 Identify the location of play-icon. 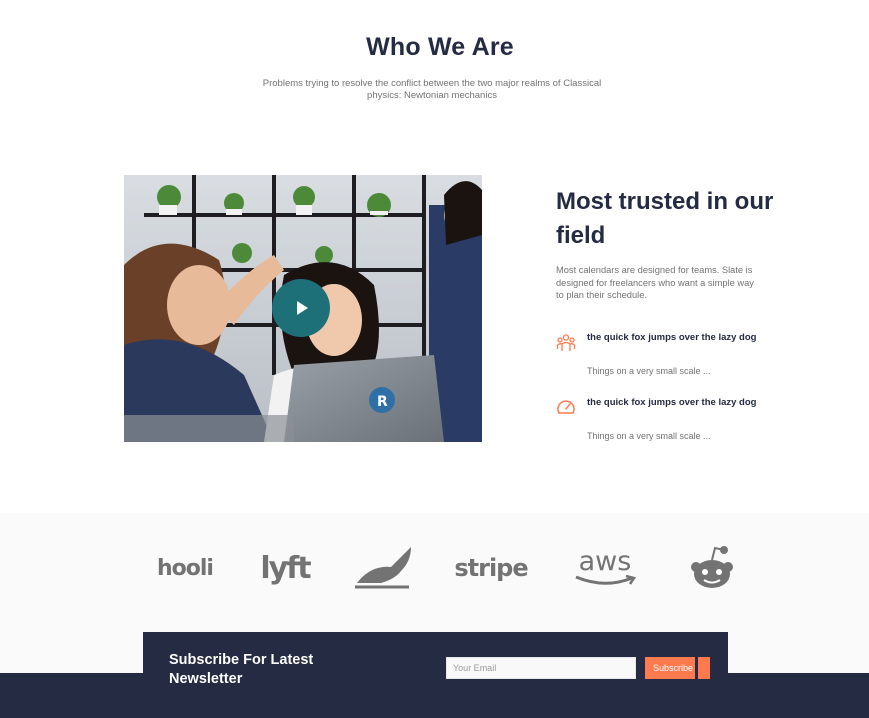
(302, 308).